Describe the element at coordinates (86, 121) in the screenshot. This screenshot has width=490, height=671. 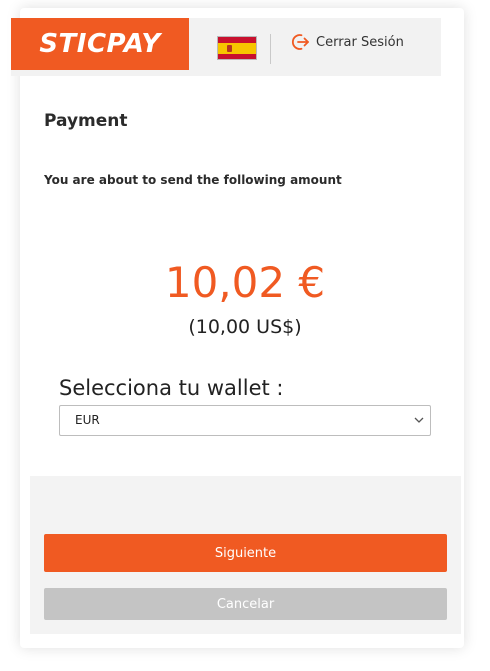
I see `page-title: Payment` at that location.